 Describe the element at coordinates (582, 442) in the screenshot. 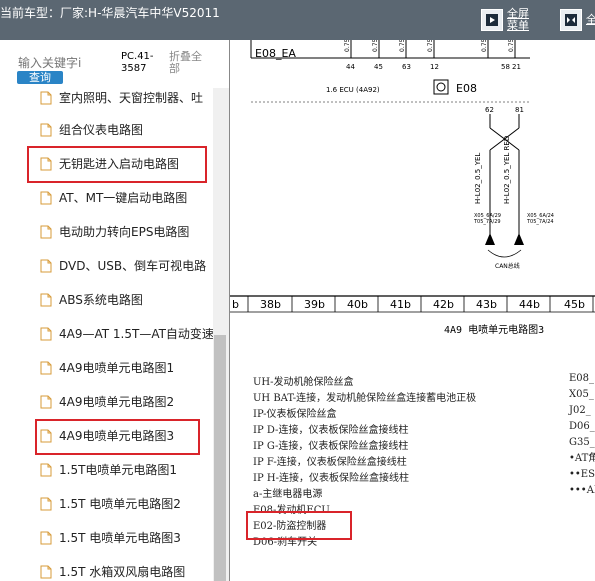

I see `legend-right-5: G35_` at that location.